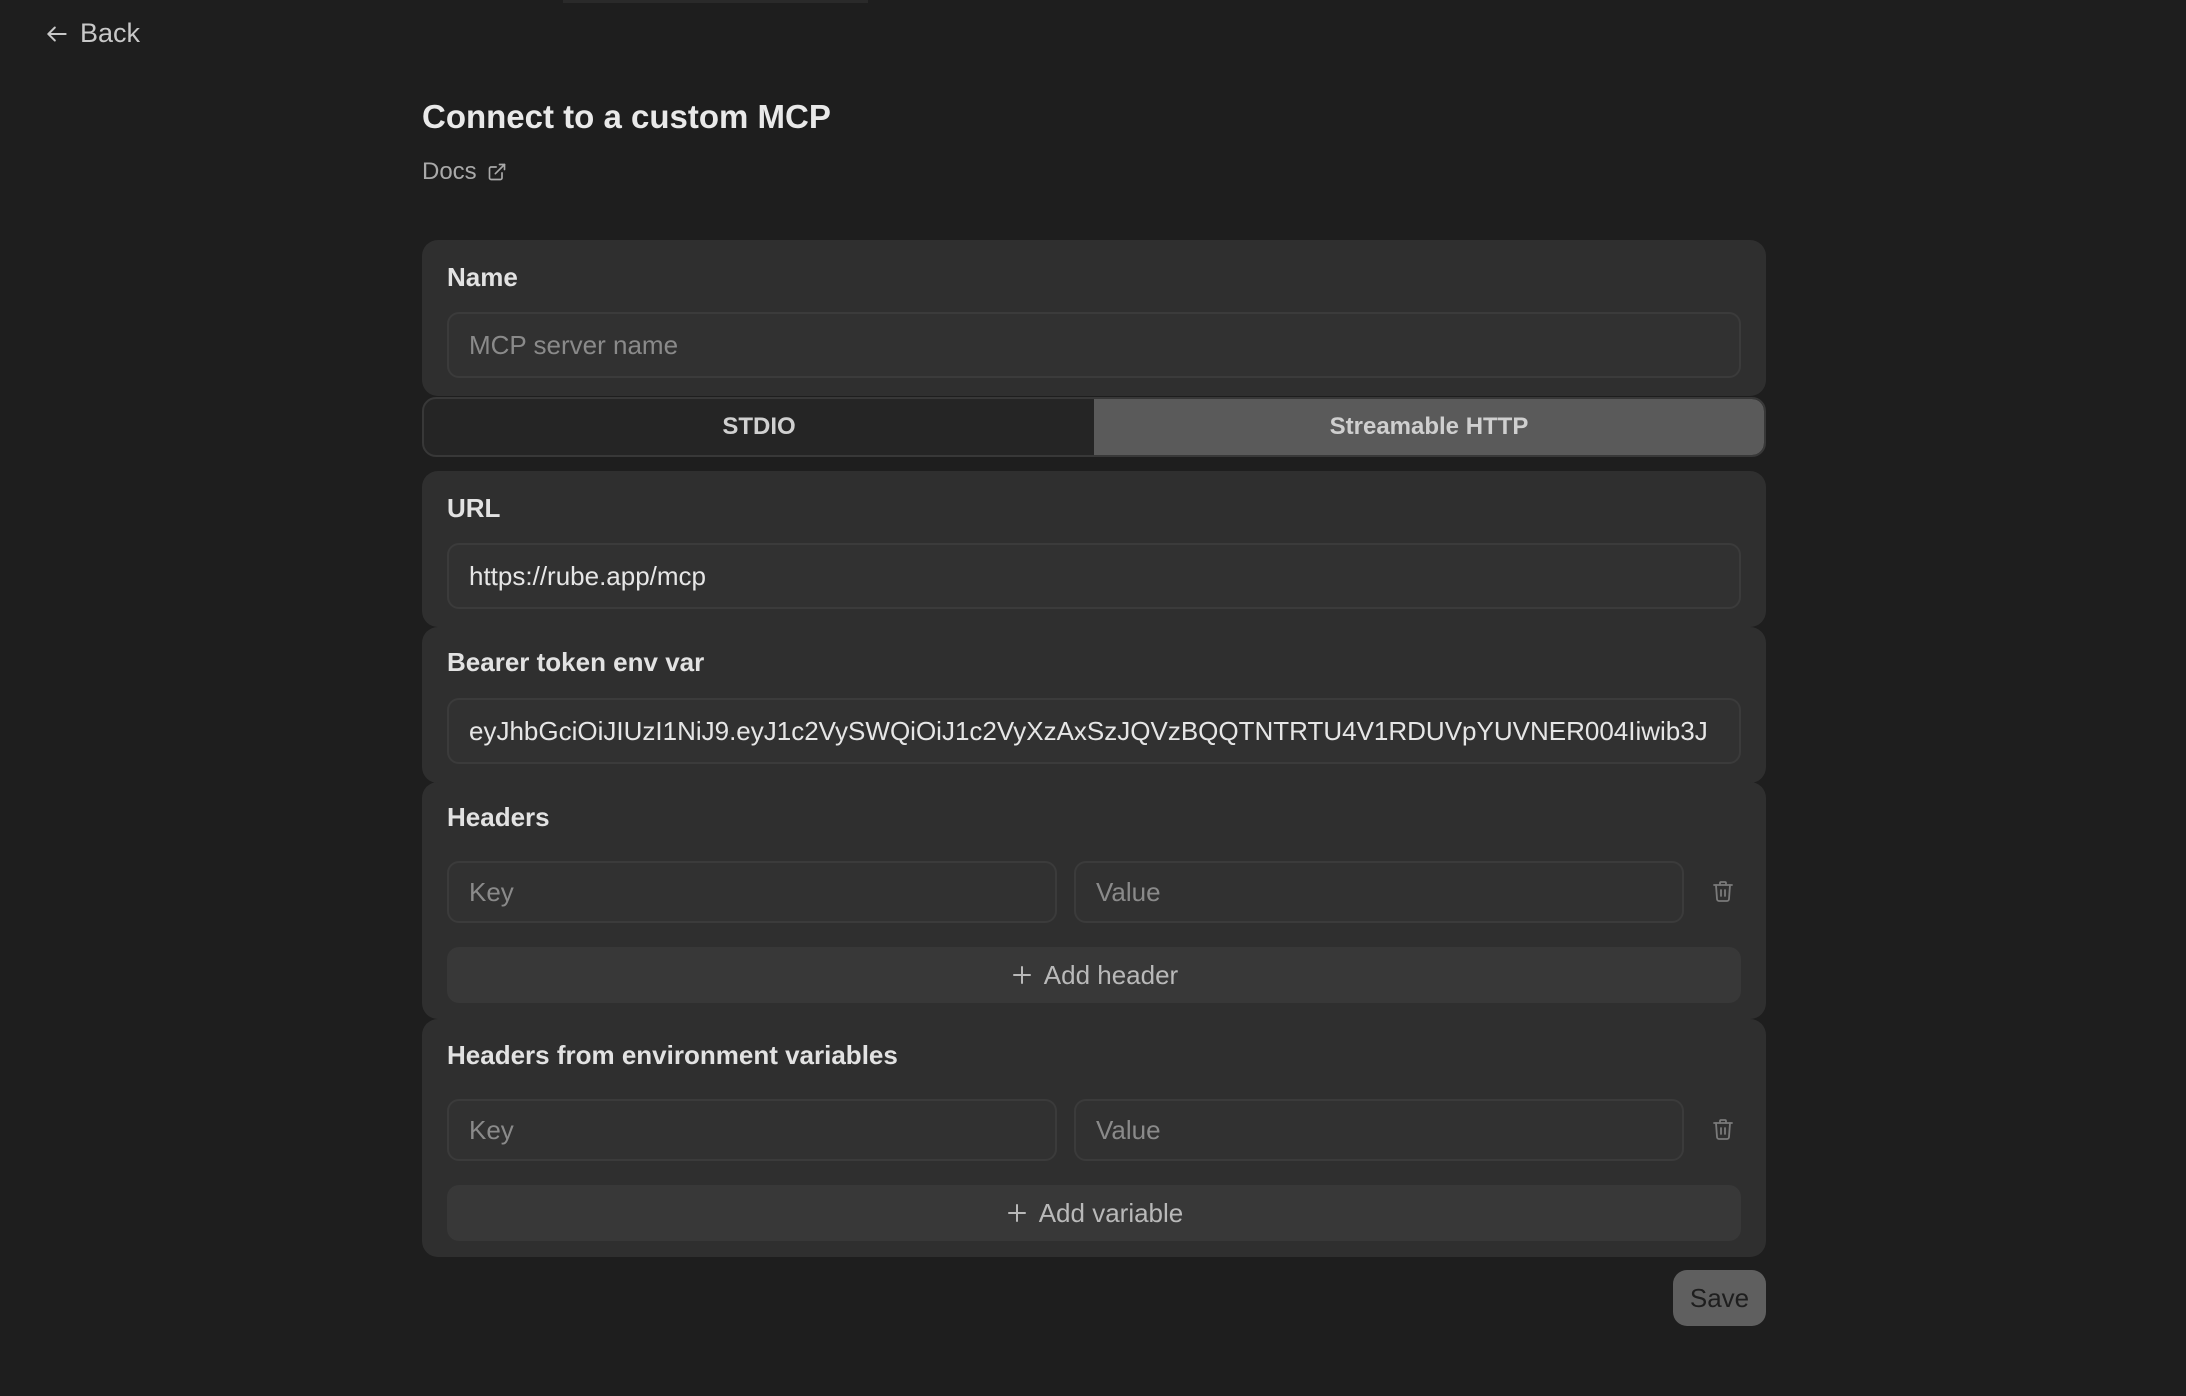 Image resolution: width=2186 pixels, height=1396 pixels. What do you see at coordinates (57, 33) in the screenshot?
I see `arrow-left-icon` at bounding box center [57, 33].